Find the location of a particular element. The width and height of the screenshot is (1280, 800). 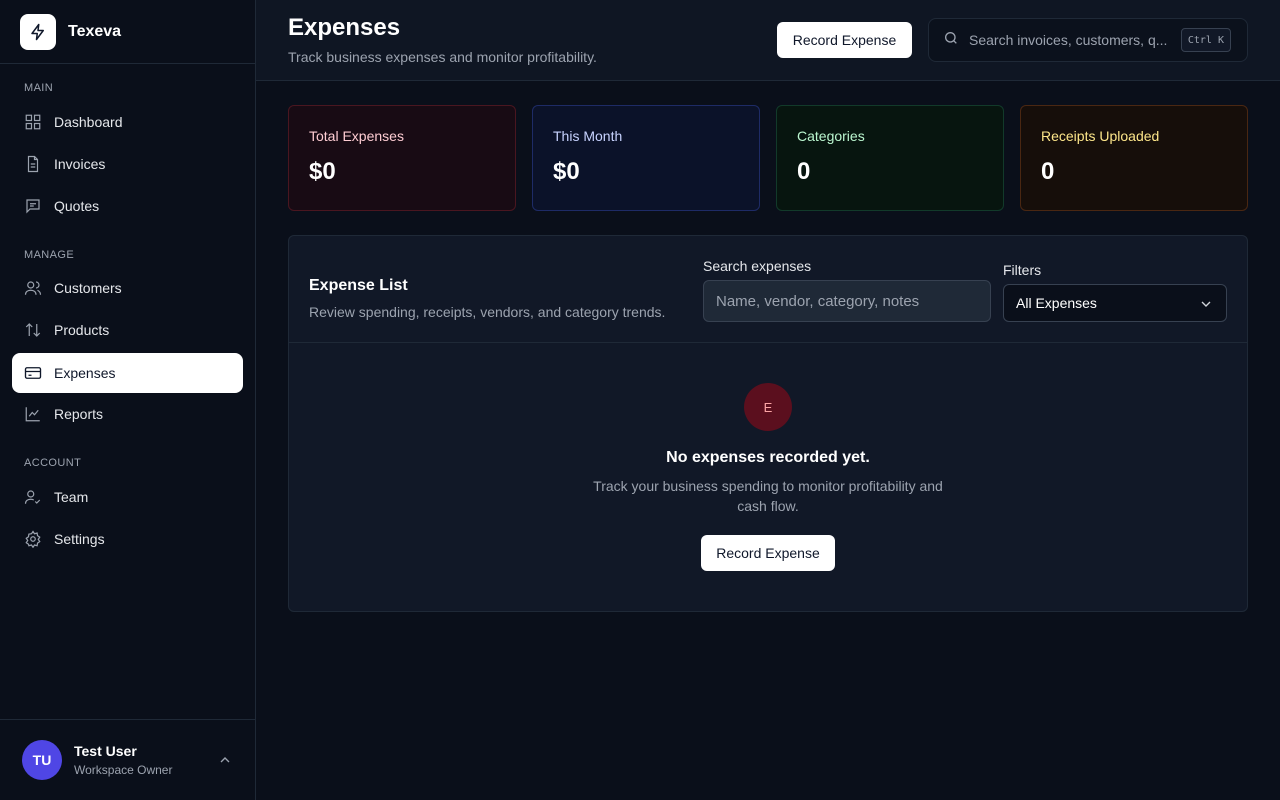

global-search-input is located at coordinates (1069, 40).